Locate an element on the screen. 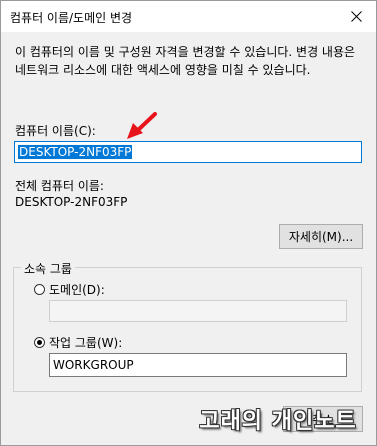  domain-label: 도메인(D): is located at coordinates (77, 290).